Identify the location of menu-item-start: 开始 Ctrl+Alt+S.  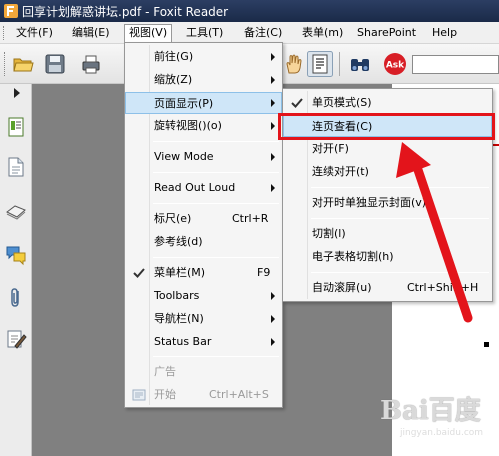
(203, 395).